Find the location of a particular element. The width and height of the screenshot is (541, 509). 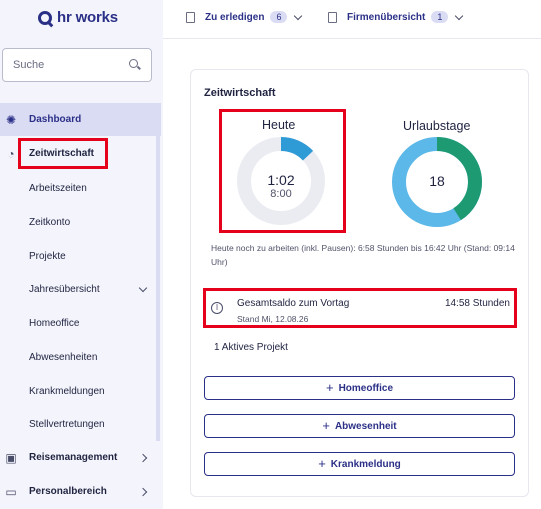

sidebar-item-reisemanagement: ▣ Reisemanagement is located at coordinates (80, 457).